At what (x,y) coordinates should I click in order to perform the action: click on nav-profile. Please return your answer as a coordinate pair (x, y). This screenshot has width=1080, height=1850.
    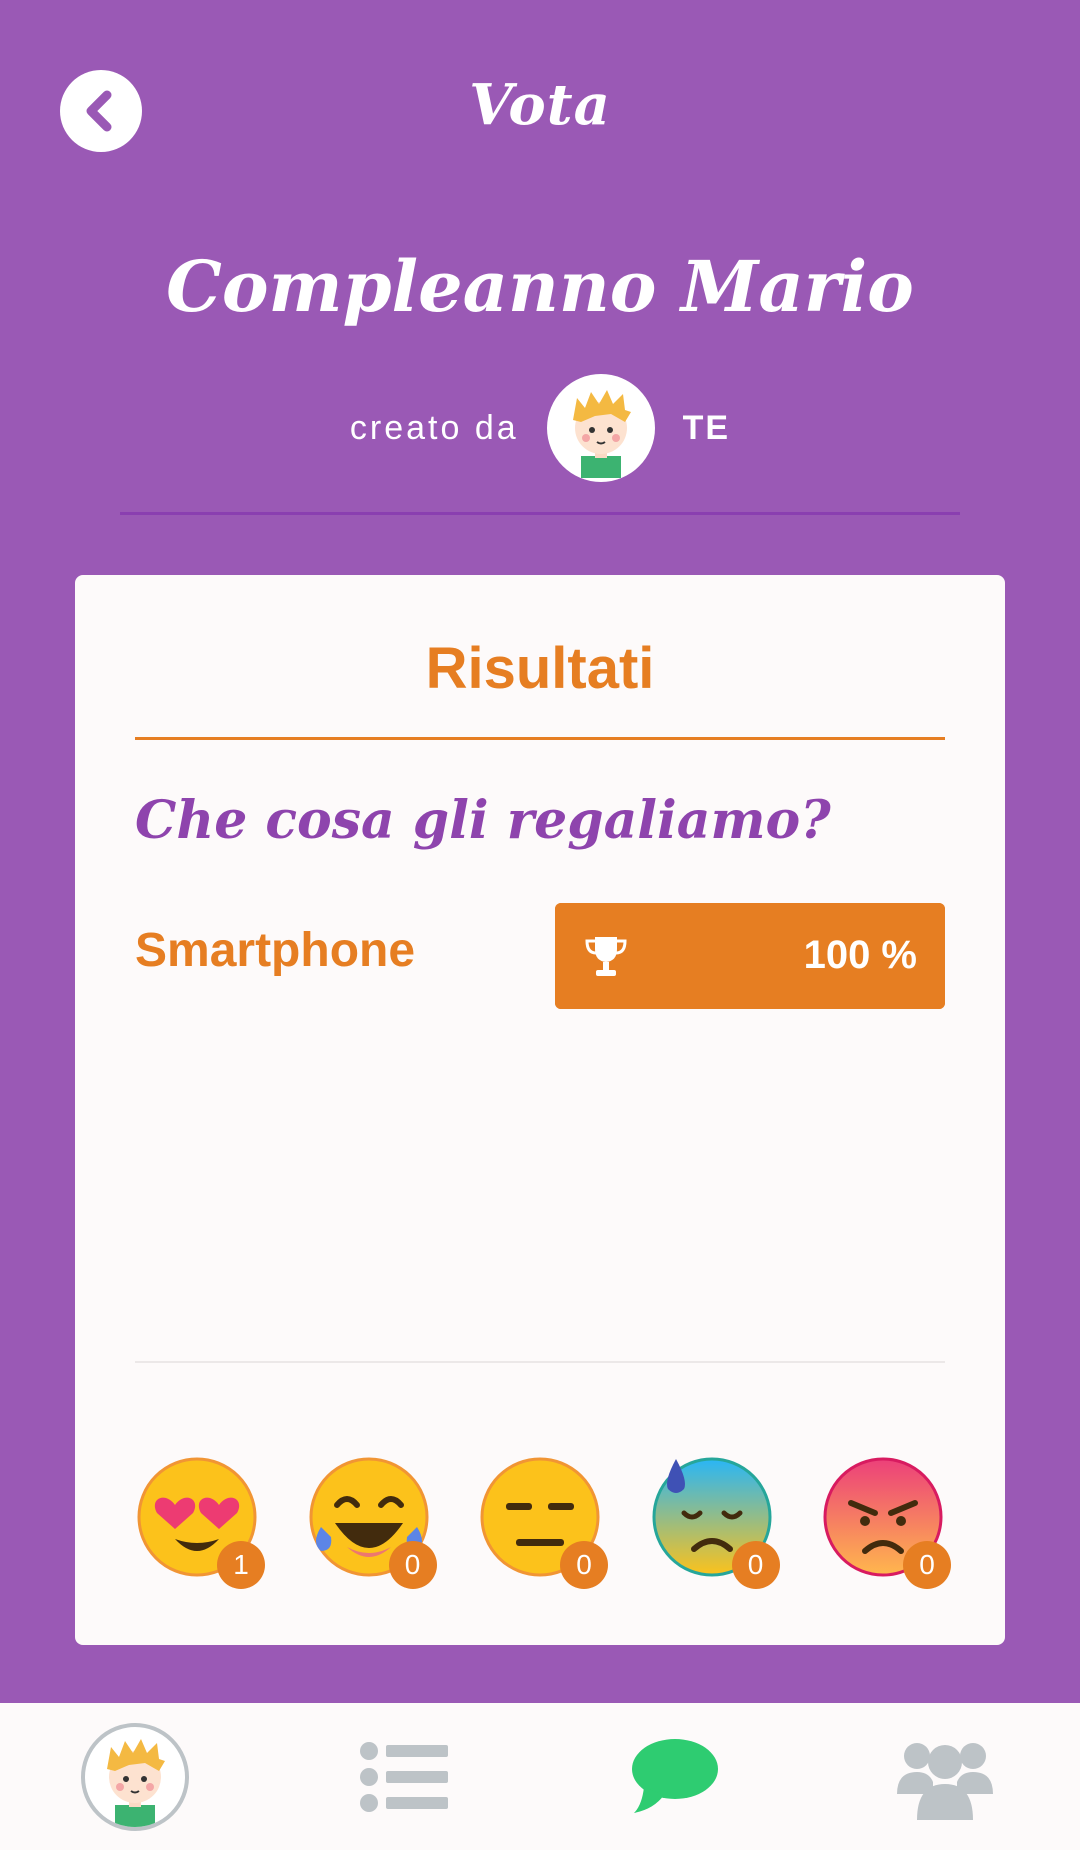
    Looking at the image, I should click on (135, 1777).